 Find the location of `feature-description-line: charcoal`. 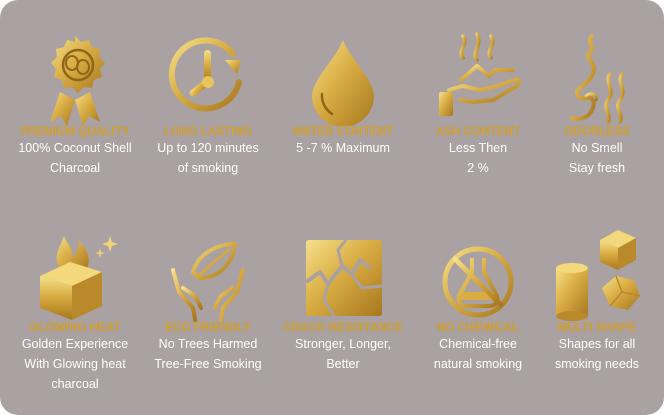

feature-description-line: charcoal is located at coordinates (75, 384).